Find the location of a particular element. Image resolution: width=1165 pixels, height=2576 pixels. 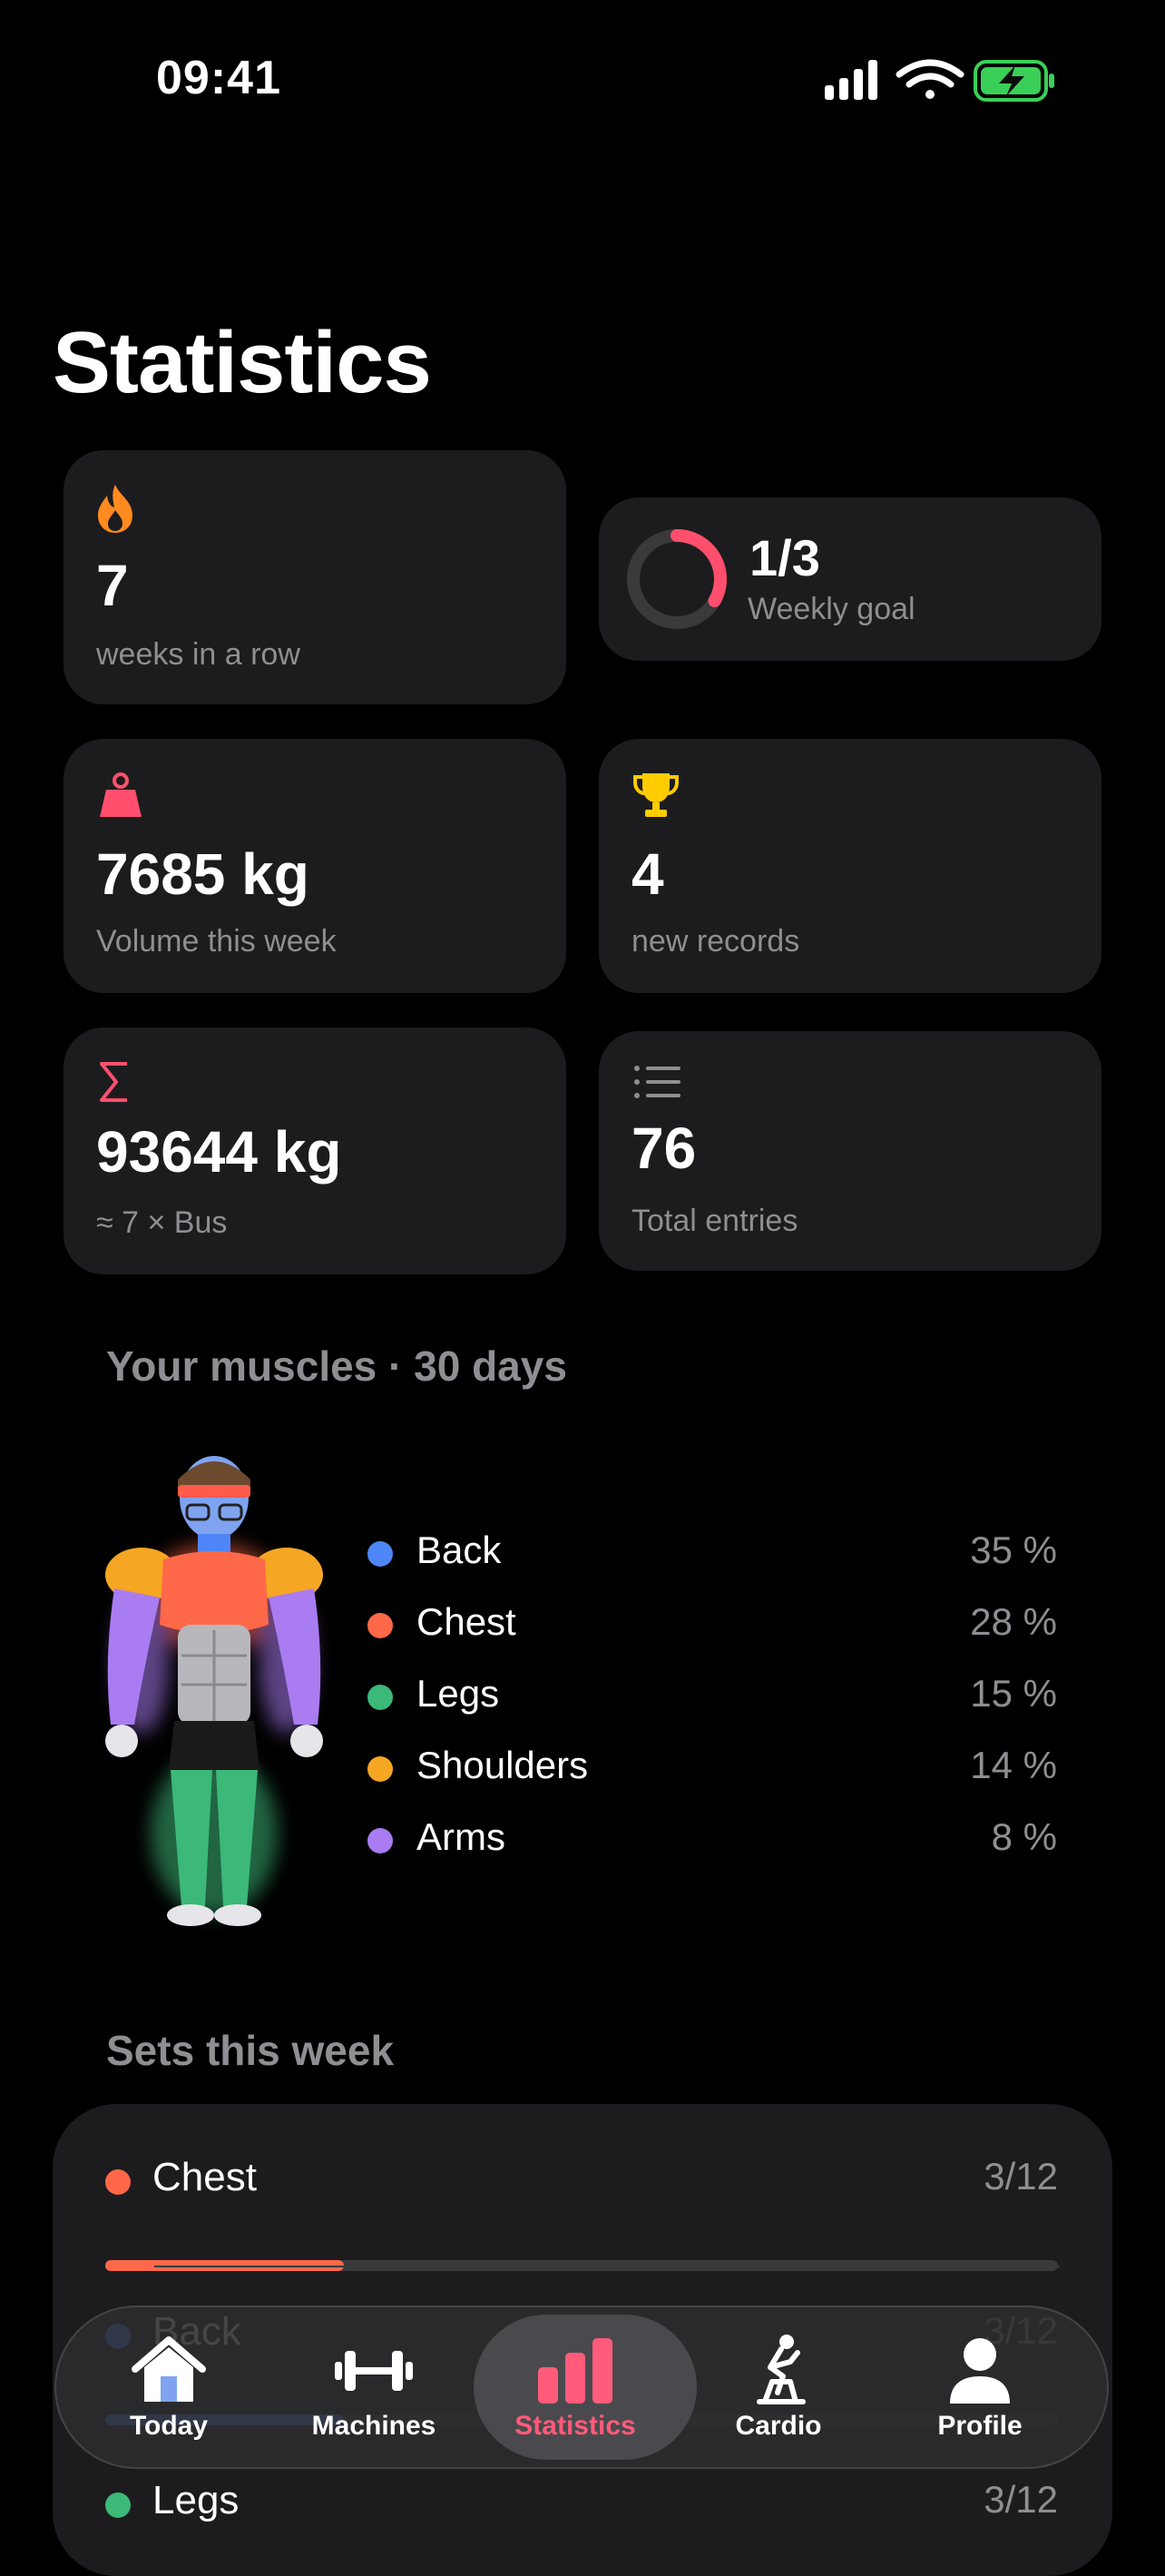

house-icon is located at coordinates (169, 2369).